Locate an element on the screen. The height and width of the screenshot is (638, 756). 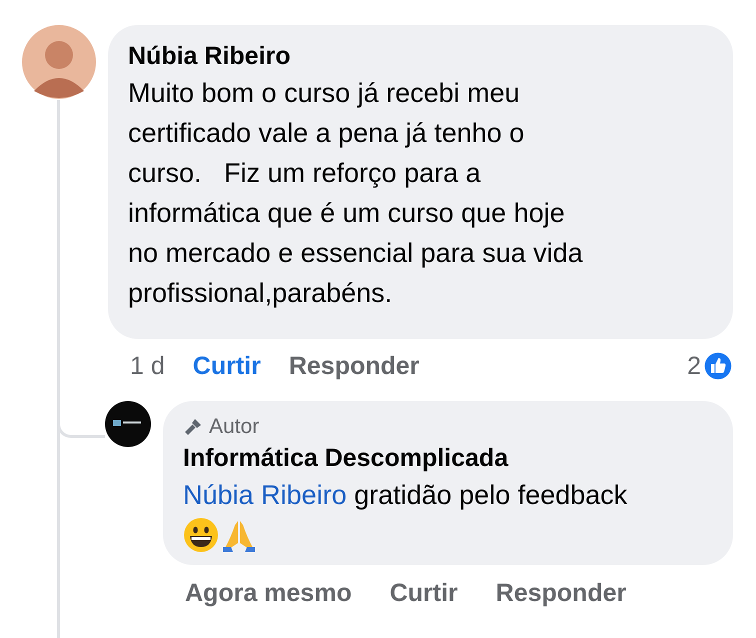
grinning-emoji-icon is located at coordinates (201, 535).